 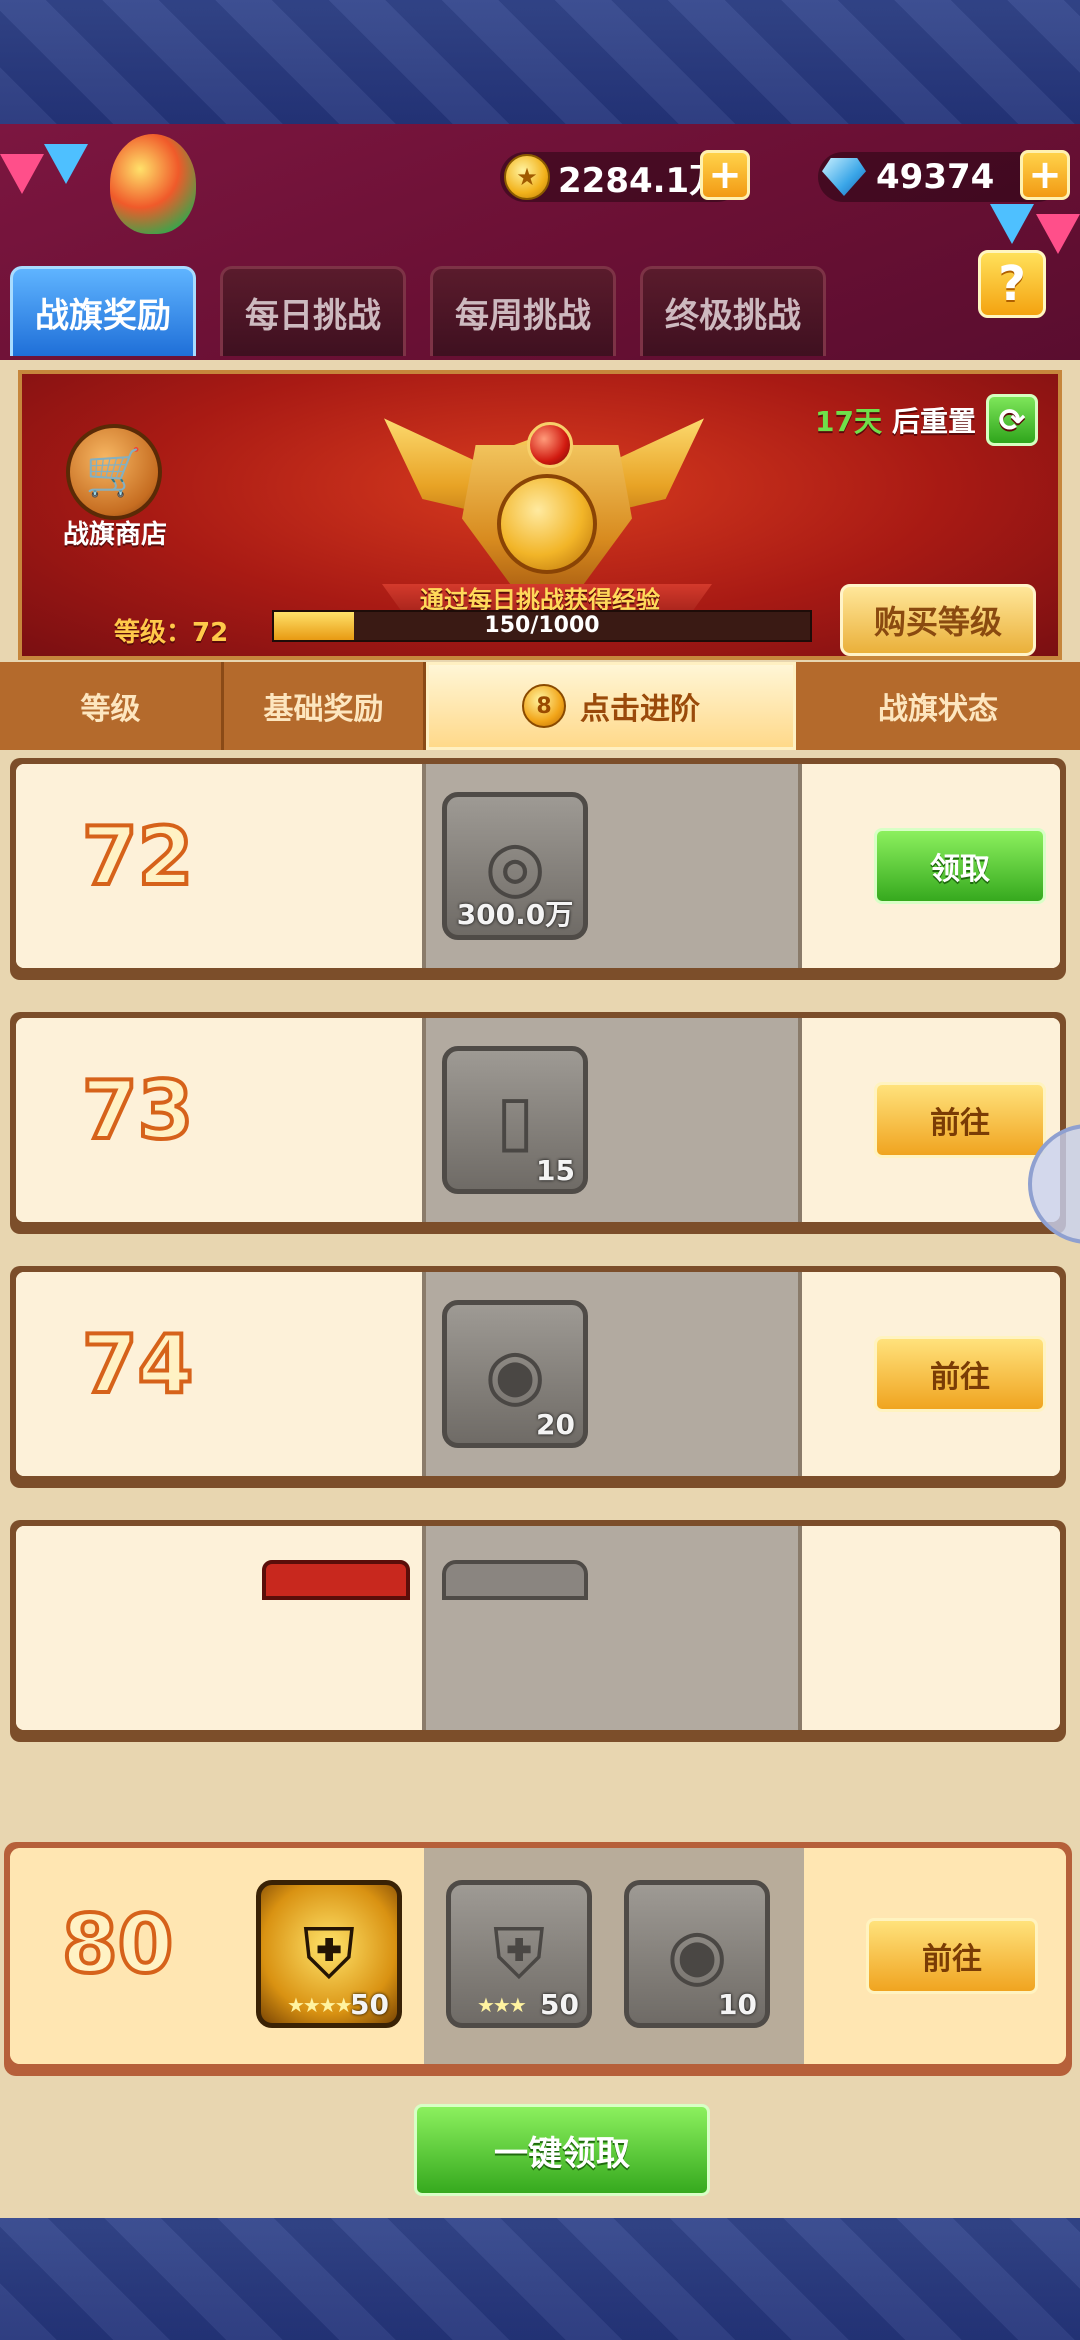 I want to click on item-quantity: 20, so click(x=555, y=1424).